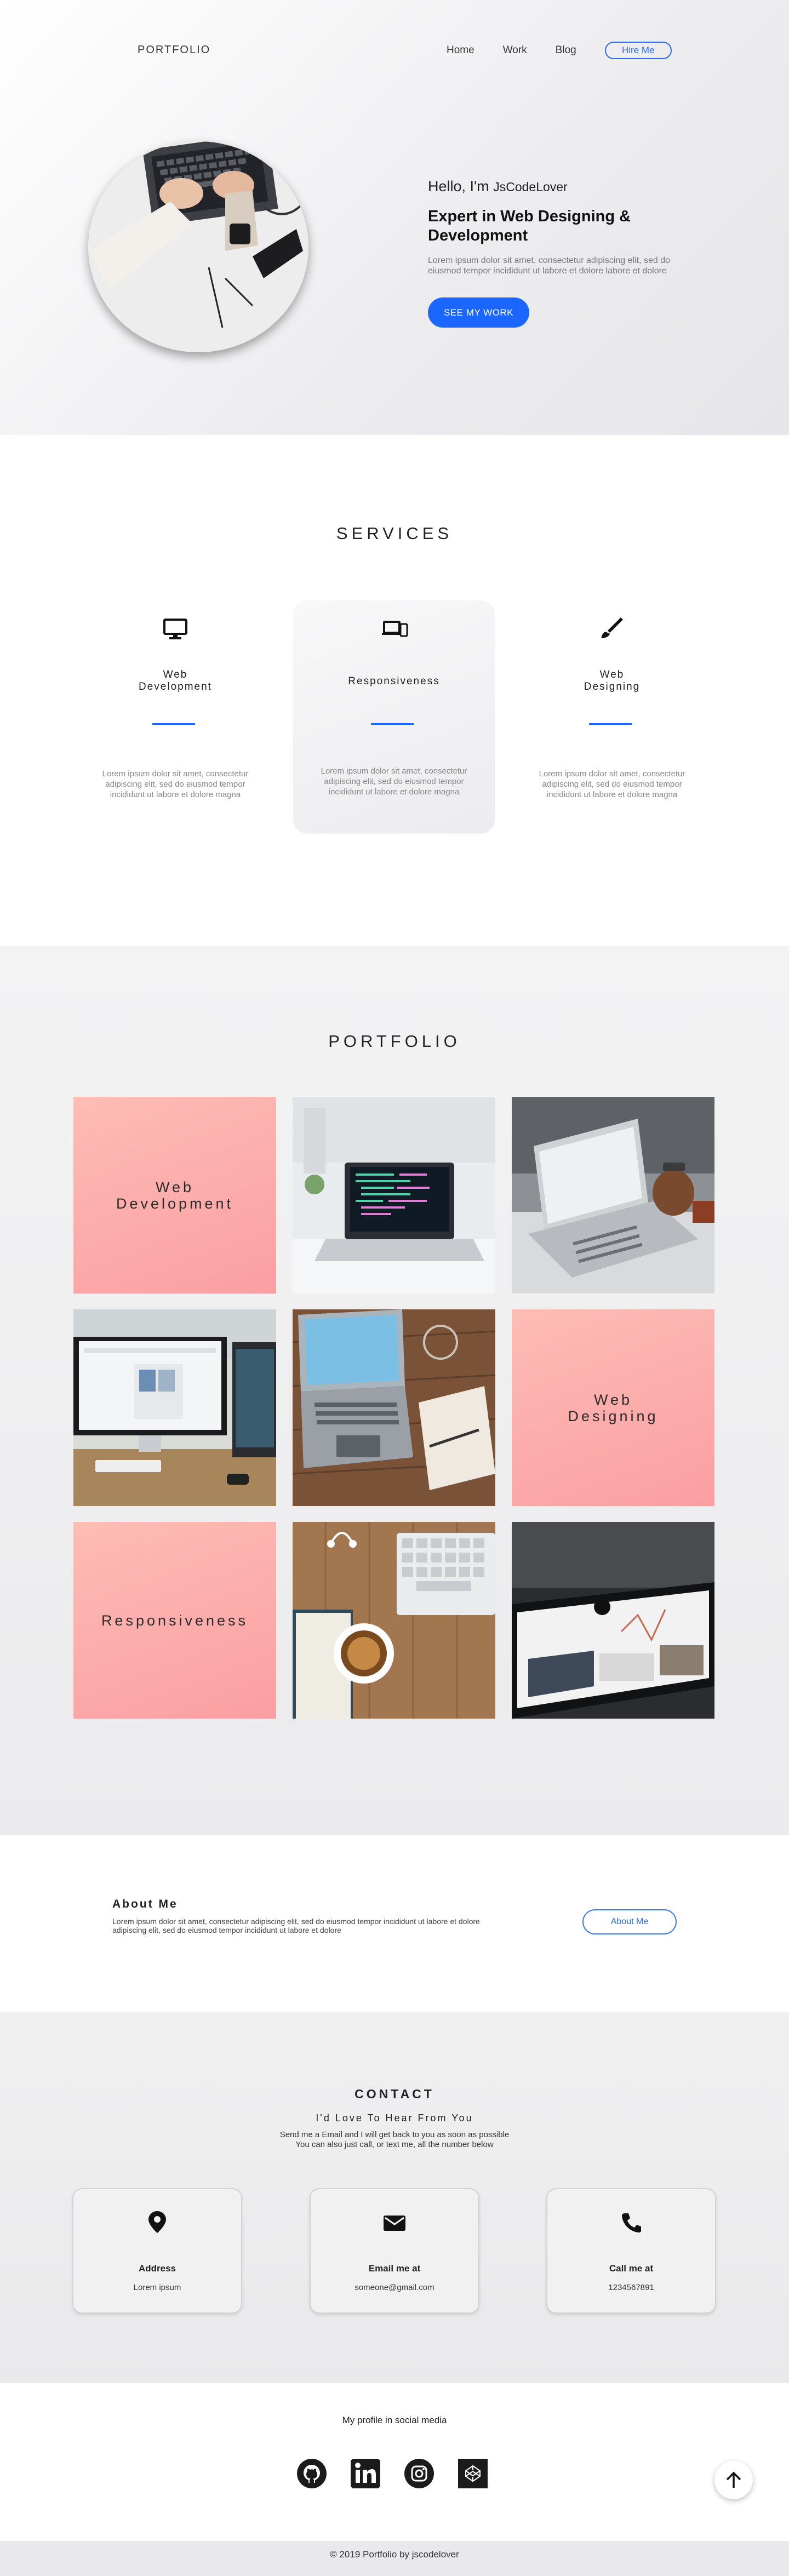  What do you see at coordinates (394, 1620) in the screenshot?
I see `portfolio-image-keyboard-coffee` at bounding box center [394, 1620].